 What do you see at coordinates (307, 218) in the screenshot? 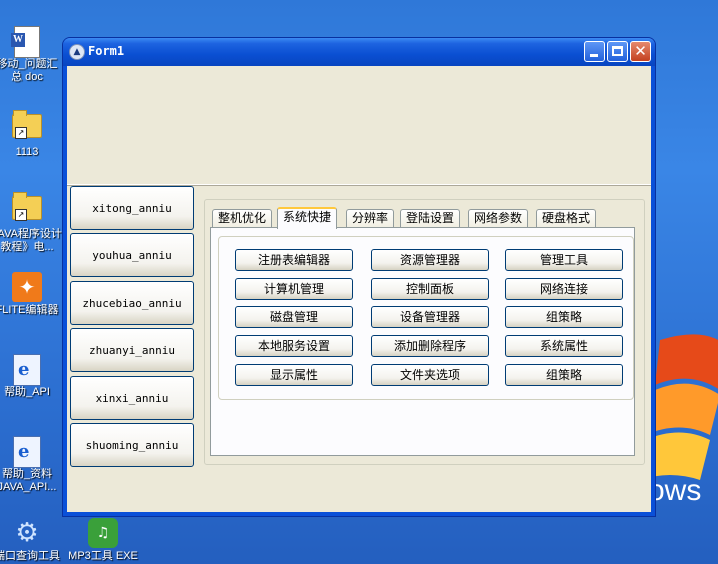
I see `tab-xitong-kuaijie: 系统快捷` at bounding box center [307, 218].